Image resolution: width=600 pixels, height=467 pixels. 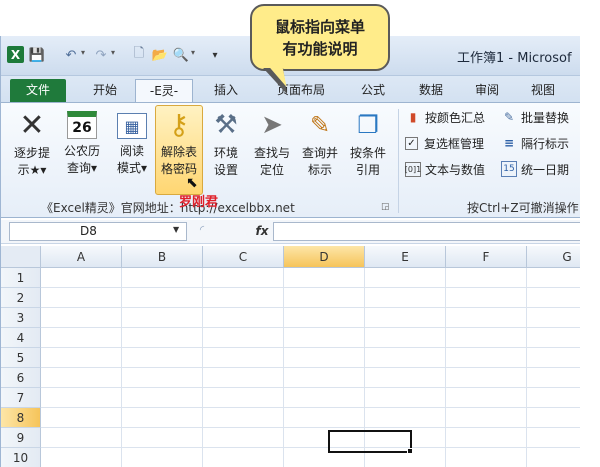 I want to click on tab-home: 开始, so click(x=105, y=90).